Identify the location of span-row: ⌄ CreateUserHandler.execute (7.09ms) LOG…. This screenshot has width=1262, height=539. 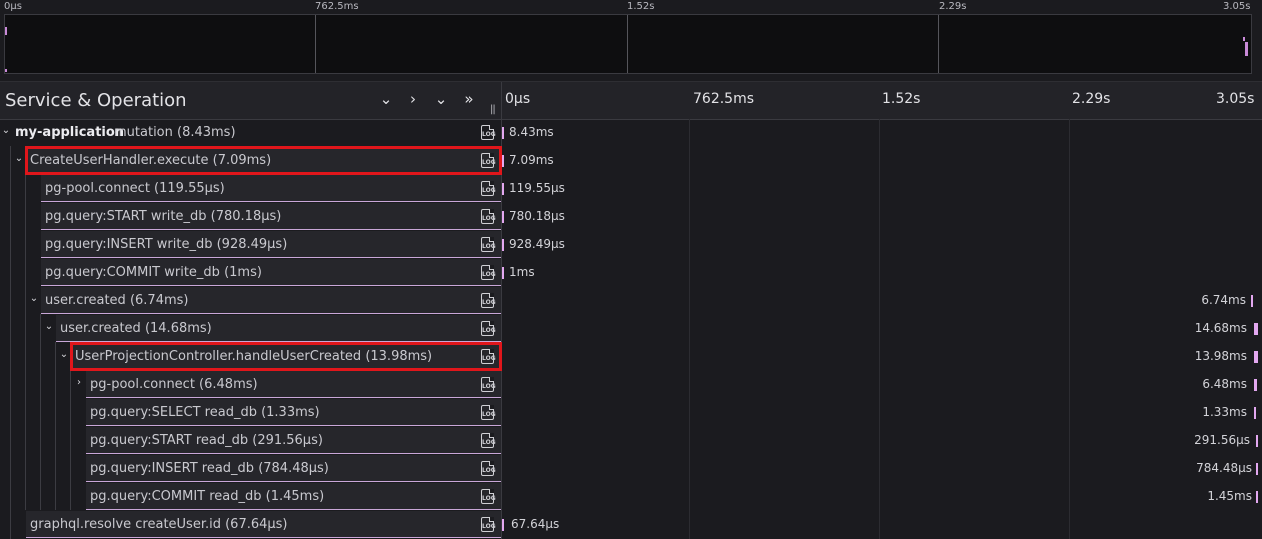
(631, 161).